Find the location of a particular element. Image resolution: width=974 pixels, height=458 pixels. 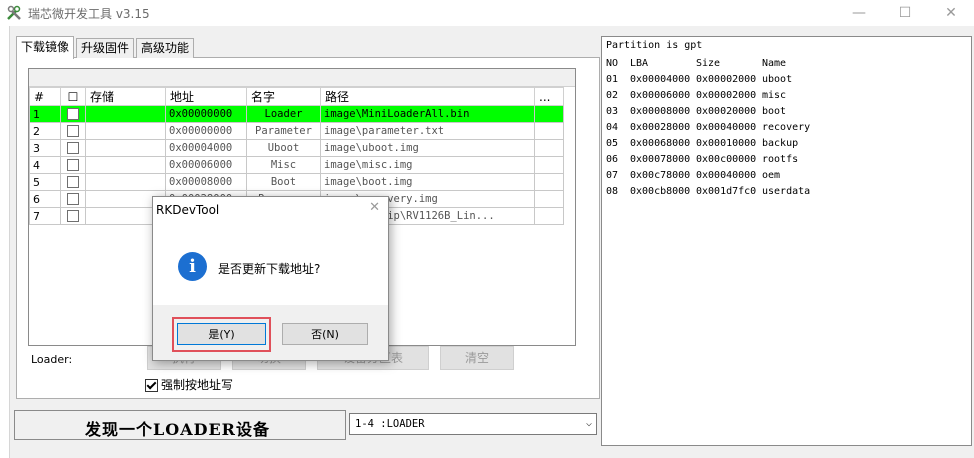

partition-row: 08 0x00cb8000 0x001d7fc0 userdata is located at coordinates (708, 191).